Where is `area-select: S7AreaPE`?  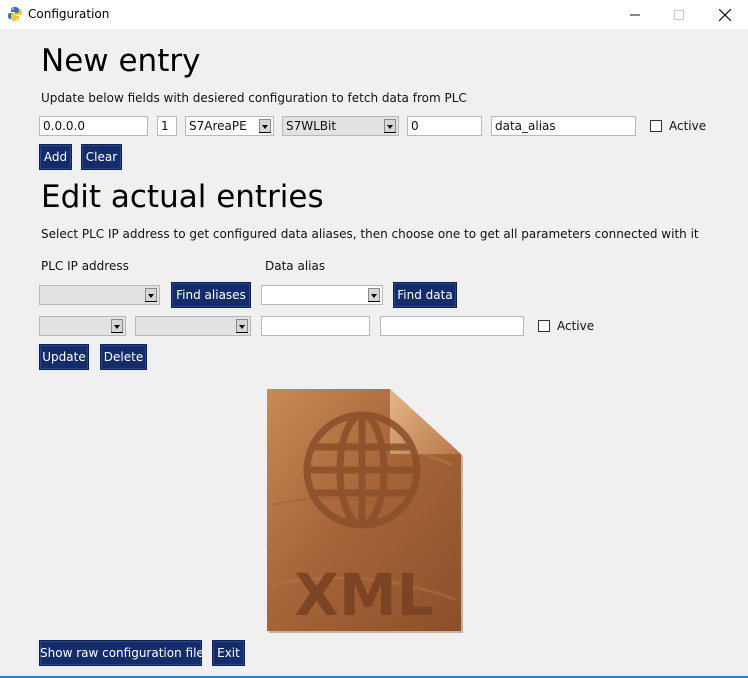
area-select: S7AreaPE is located at coordinates (229, 126).